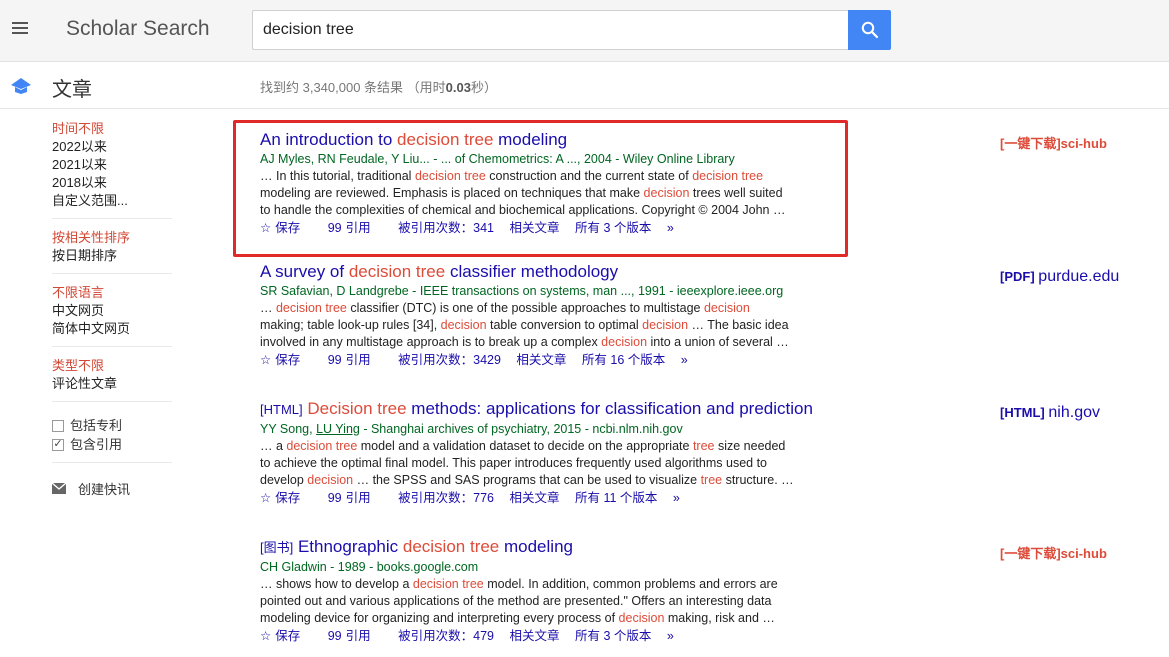 This screenshot has width=1169, height=657. What do you see at coordinates (446, 636) in the screenshot?
I see `cited-by-link: 被引用次数：479` at bounding box center [446, 636].